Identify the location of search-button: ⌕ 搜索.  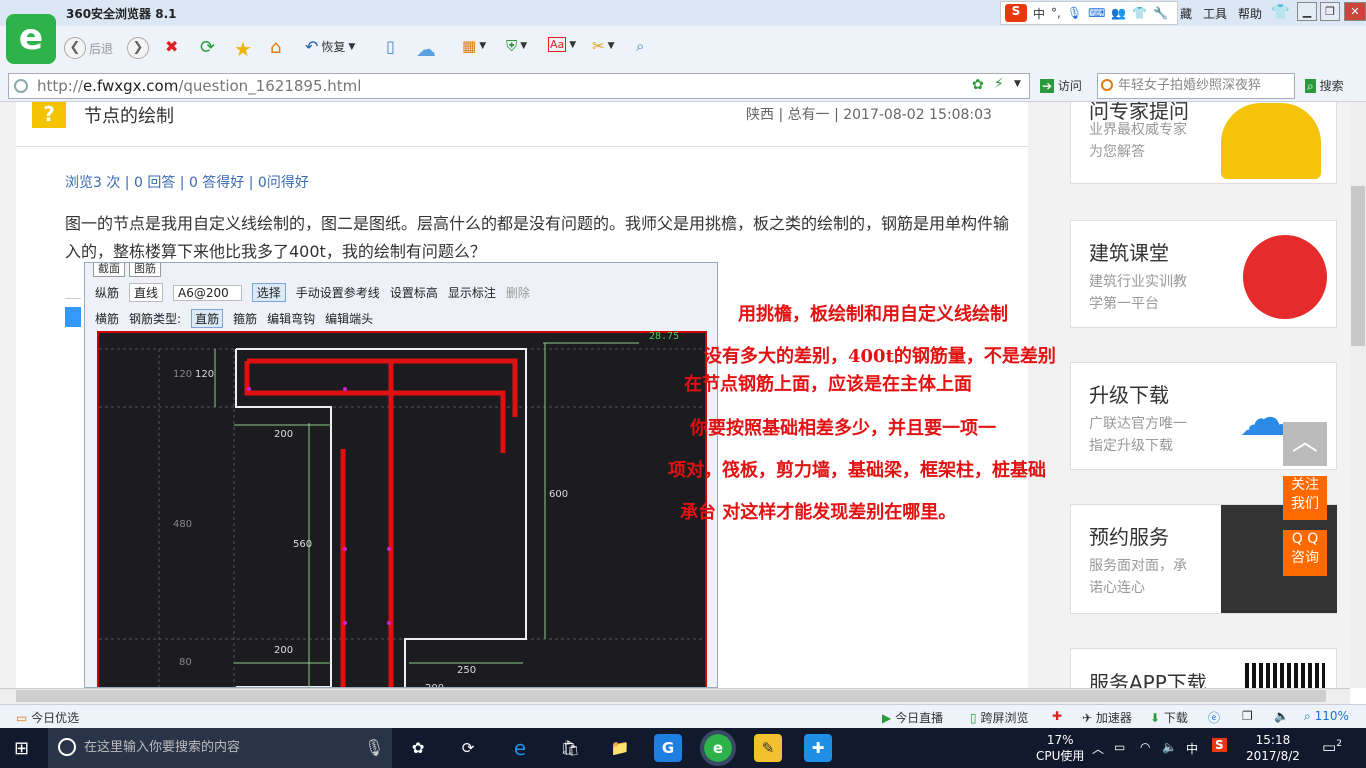
(1324, 85).